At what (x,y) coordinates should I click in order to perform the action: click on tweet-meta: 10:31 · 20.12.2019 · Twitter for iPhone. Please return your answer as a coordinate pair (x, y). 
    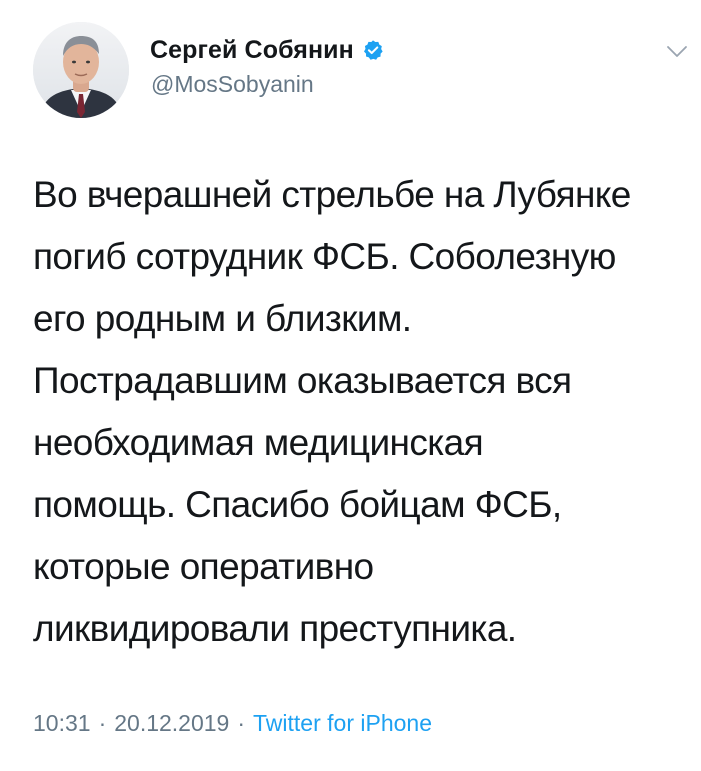
    Looking at the image, I should click on (232, 723).